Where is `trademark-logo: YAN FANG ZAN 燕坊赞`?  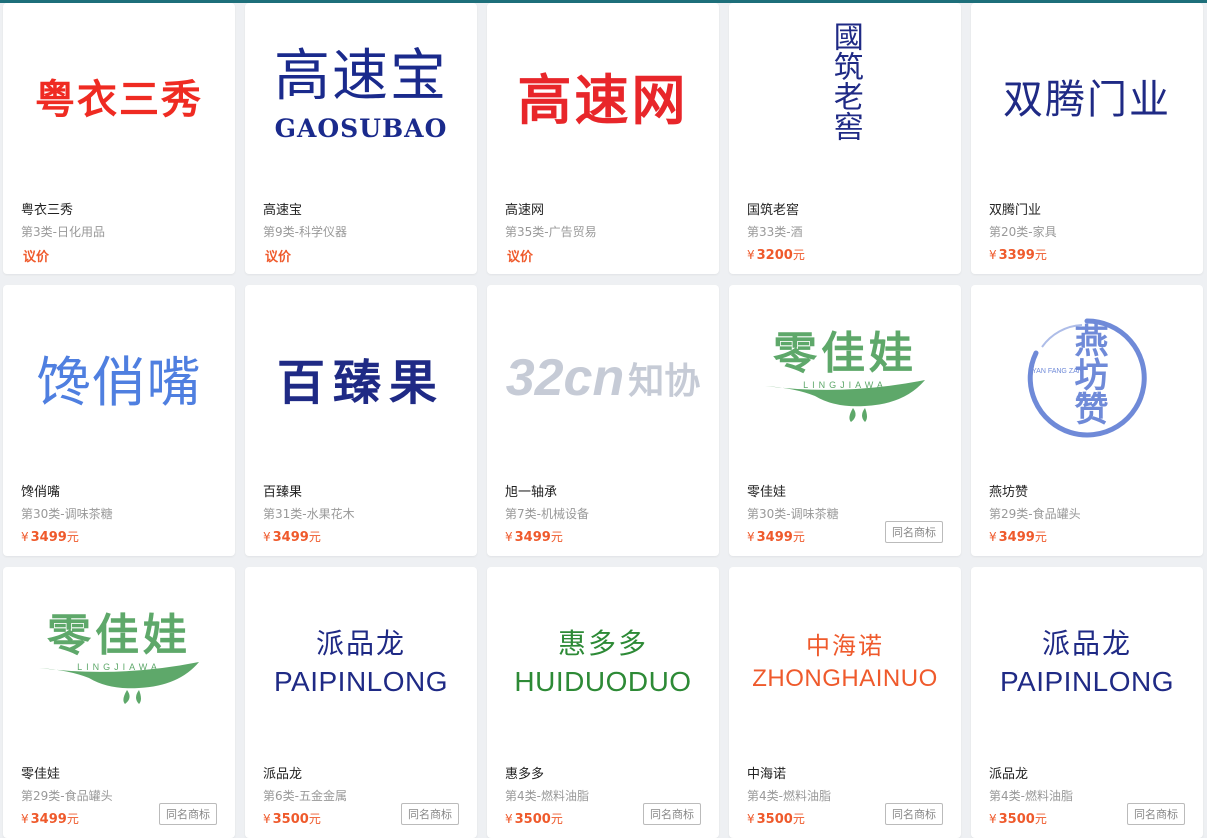 trademark-logo: YAN FANG ZAN 燕坊赞 is located at coordinates (1087, 377).